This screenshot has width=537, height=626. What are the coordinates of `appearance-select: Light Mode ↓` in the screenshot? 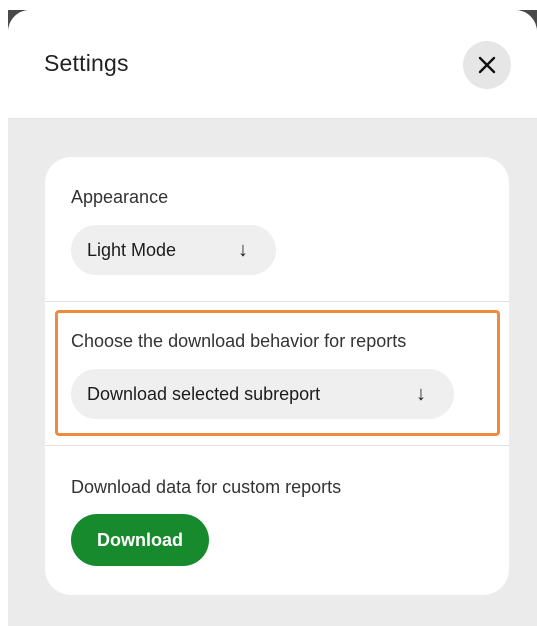 It's located at (173, 250).